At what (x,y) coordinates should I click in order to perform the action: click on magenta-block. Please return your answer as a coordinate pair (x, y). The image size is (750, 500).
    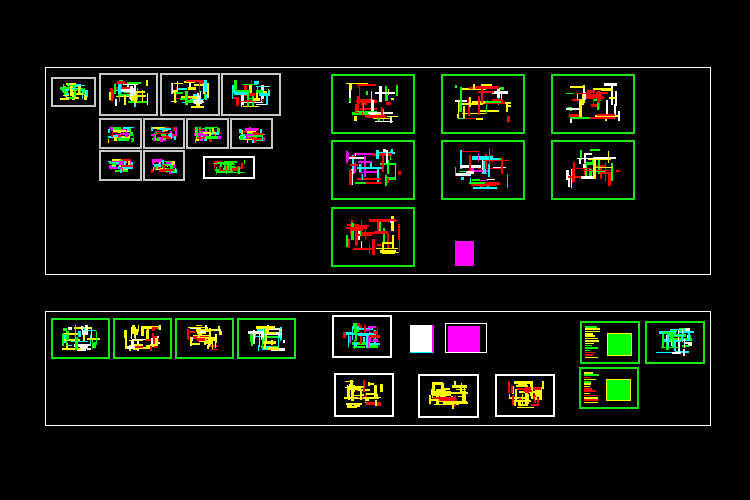
    Looking at the image, I should click on (464, 253).